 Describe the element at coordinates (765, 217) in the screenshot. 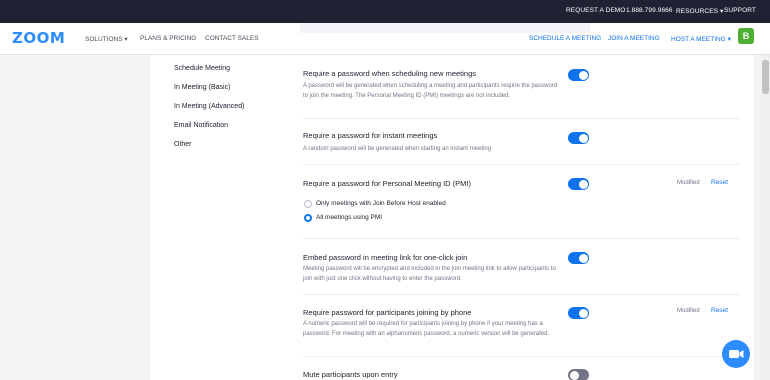

I see `page-scrollbar-track` at that location.